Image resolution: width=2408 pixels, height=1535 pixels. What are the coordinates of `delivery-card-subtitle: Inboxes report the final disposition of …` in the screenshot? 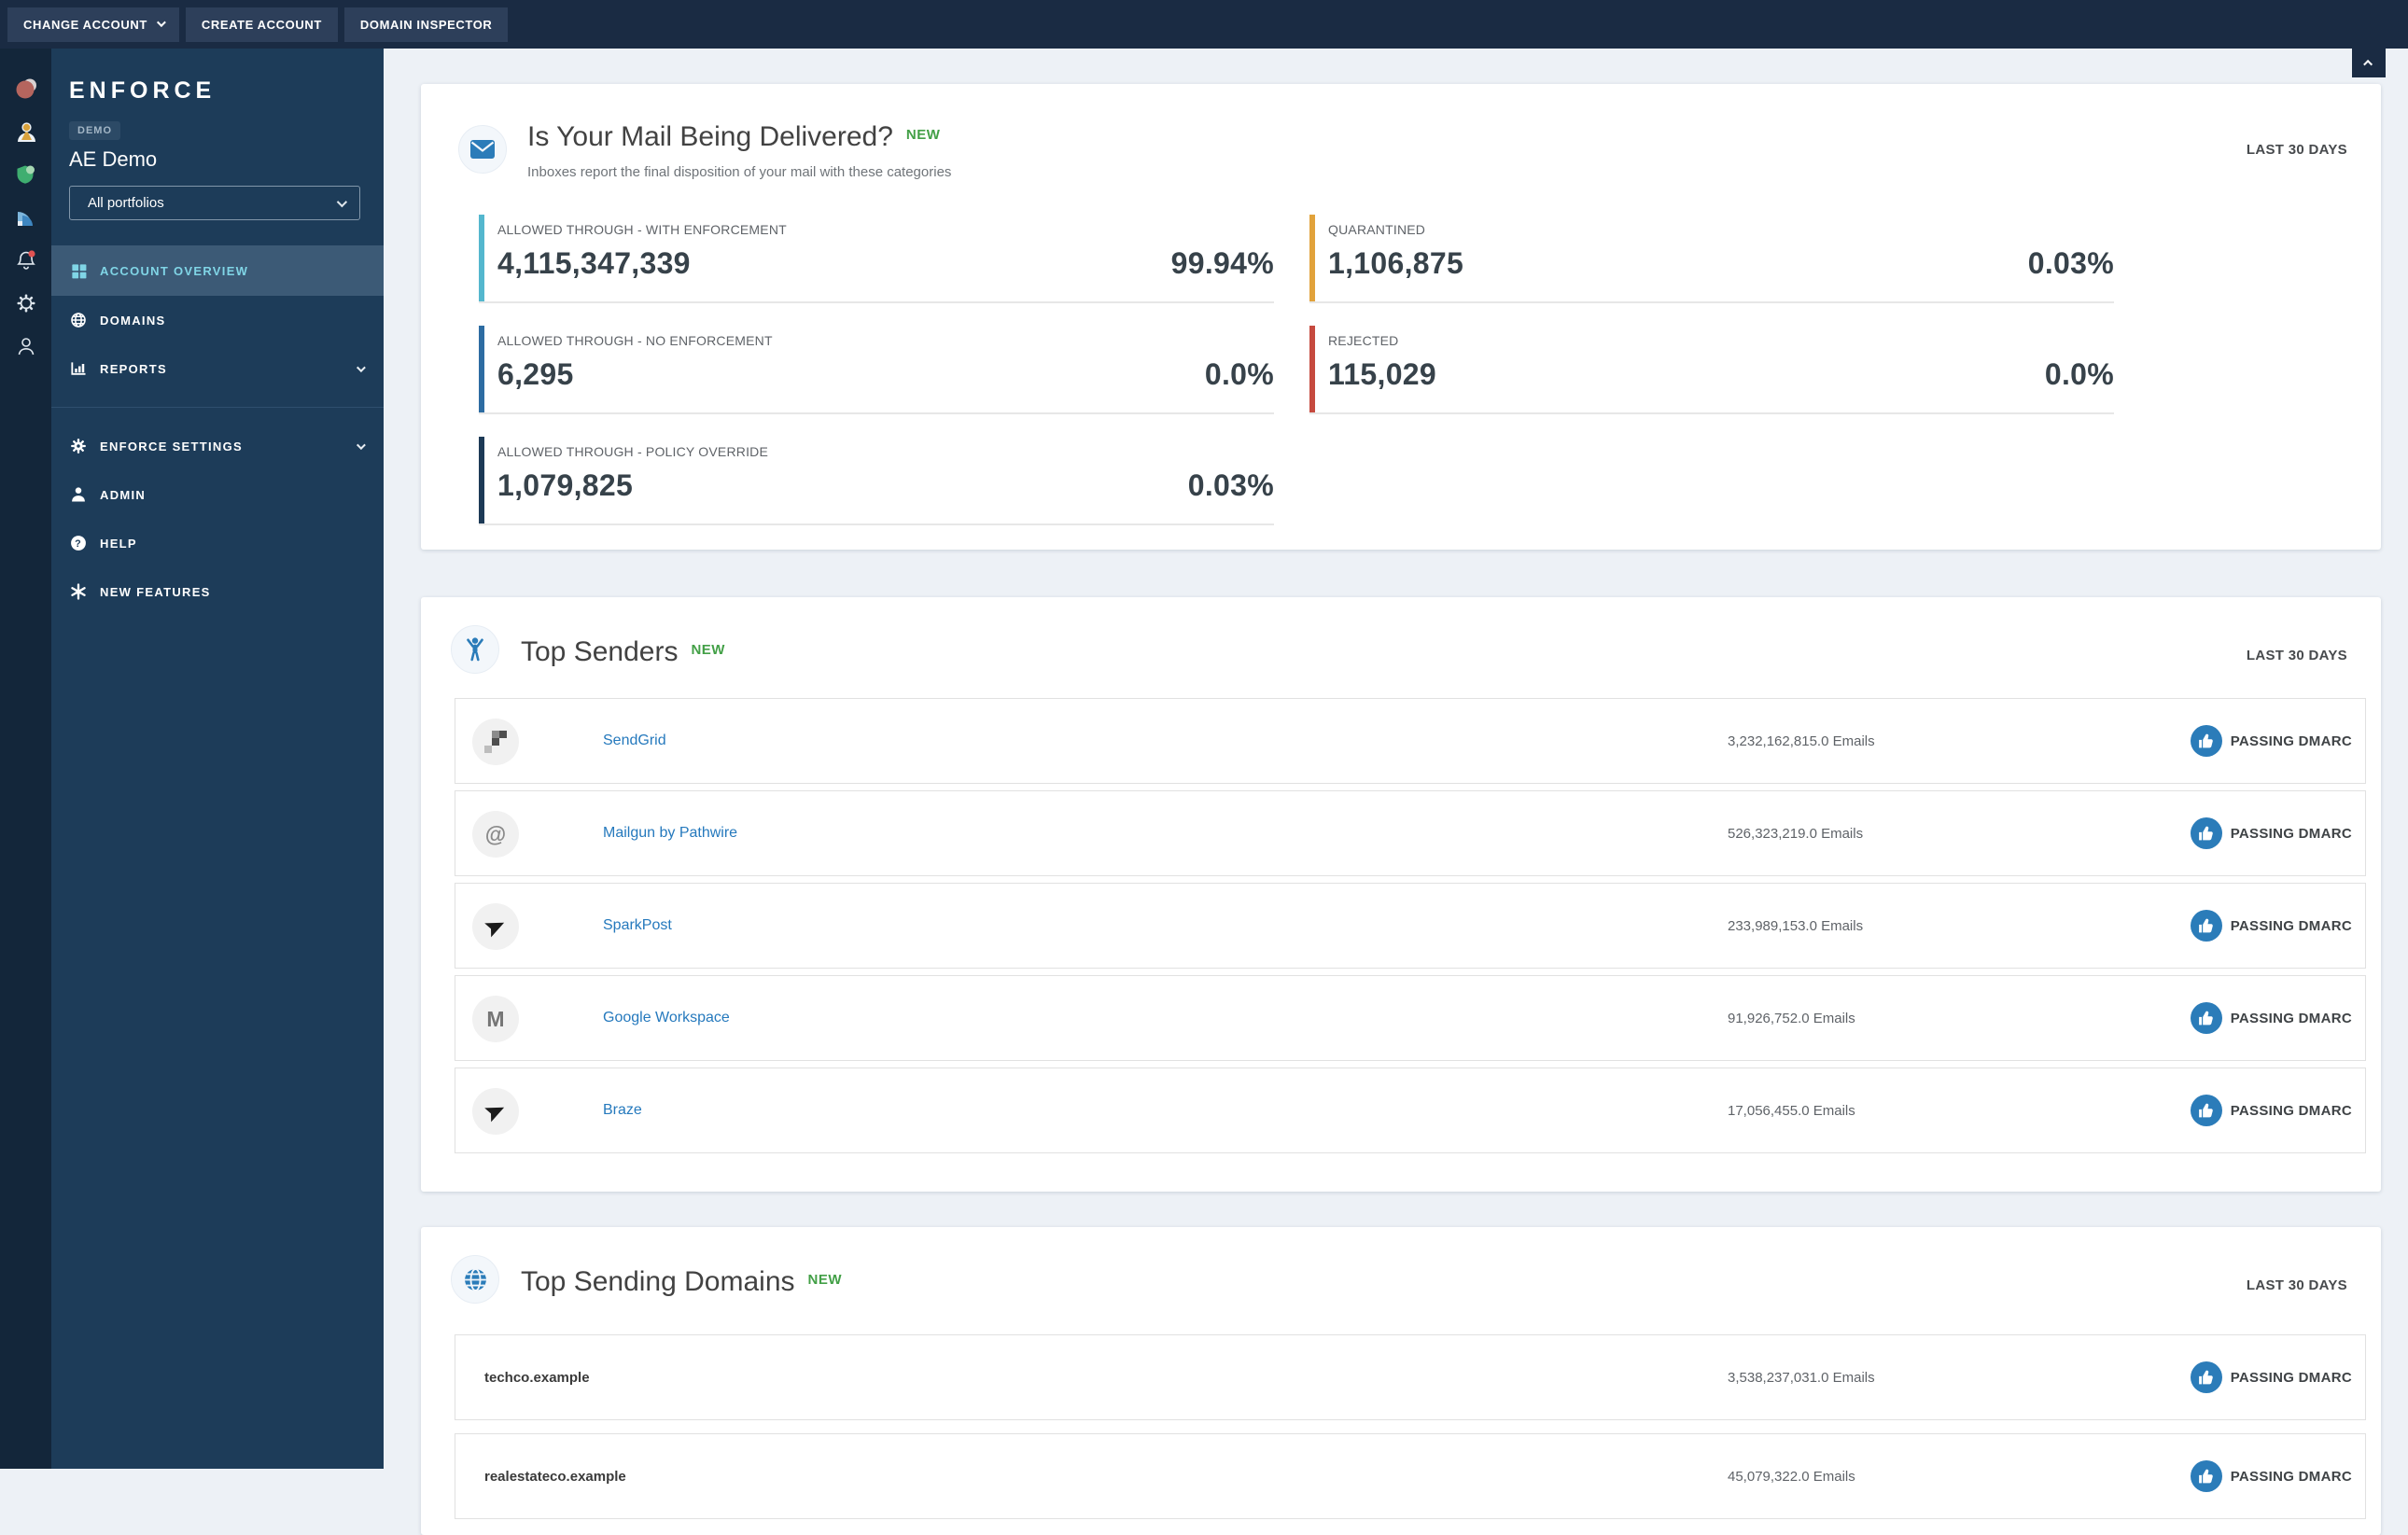 It's located at (739, 172).